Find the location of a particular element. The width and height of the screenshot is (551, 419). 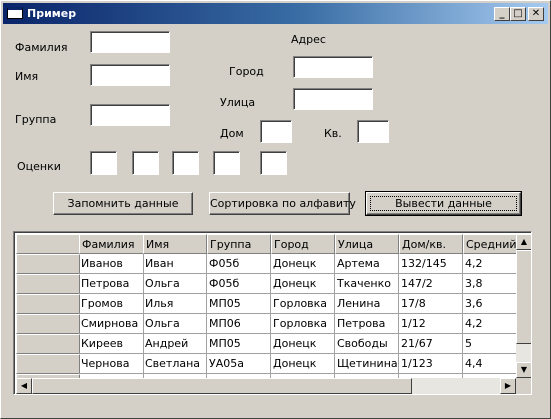

group-input is located at coordinates (130, 115).